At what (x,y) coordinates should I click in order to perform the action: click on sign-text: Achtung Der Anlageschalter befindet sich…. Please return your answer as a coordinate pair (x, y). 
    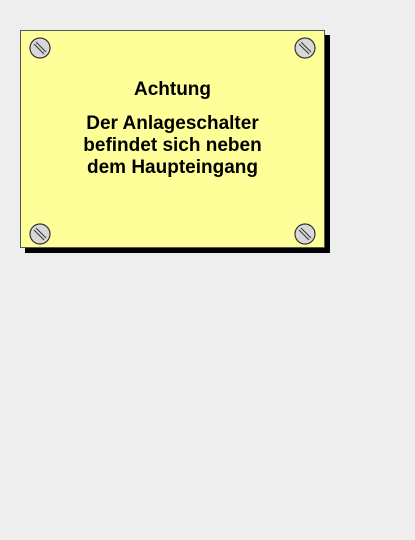
    Looking at the image, I should click on (172, 129).